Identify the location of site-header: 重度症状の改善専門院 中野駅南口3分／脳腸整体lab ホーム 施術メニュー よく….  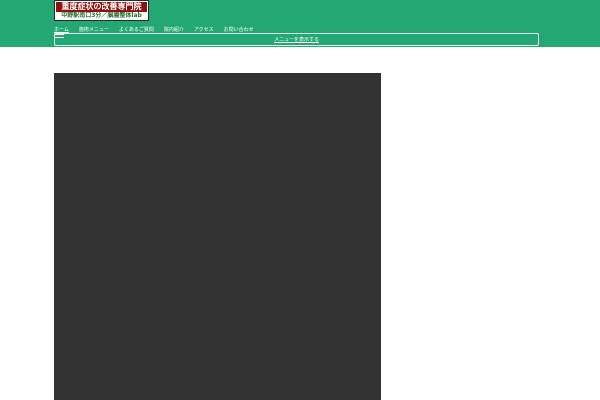
(300, 23).